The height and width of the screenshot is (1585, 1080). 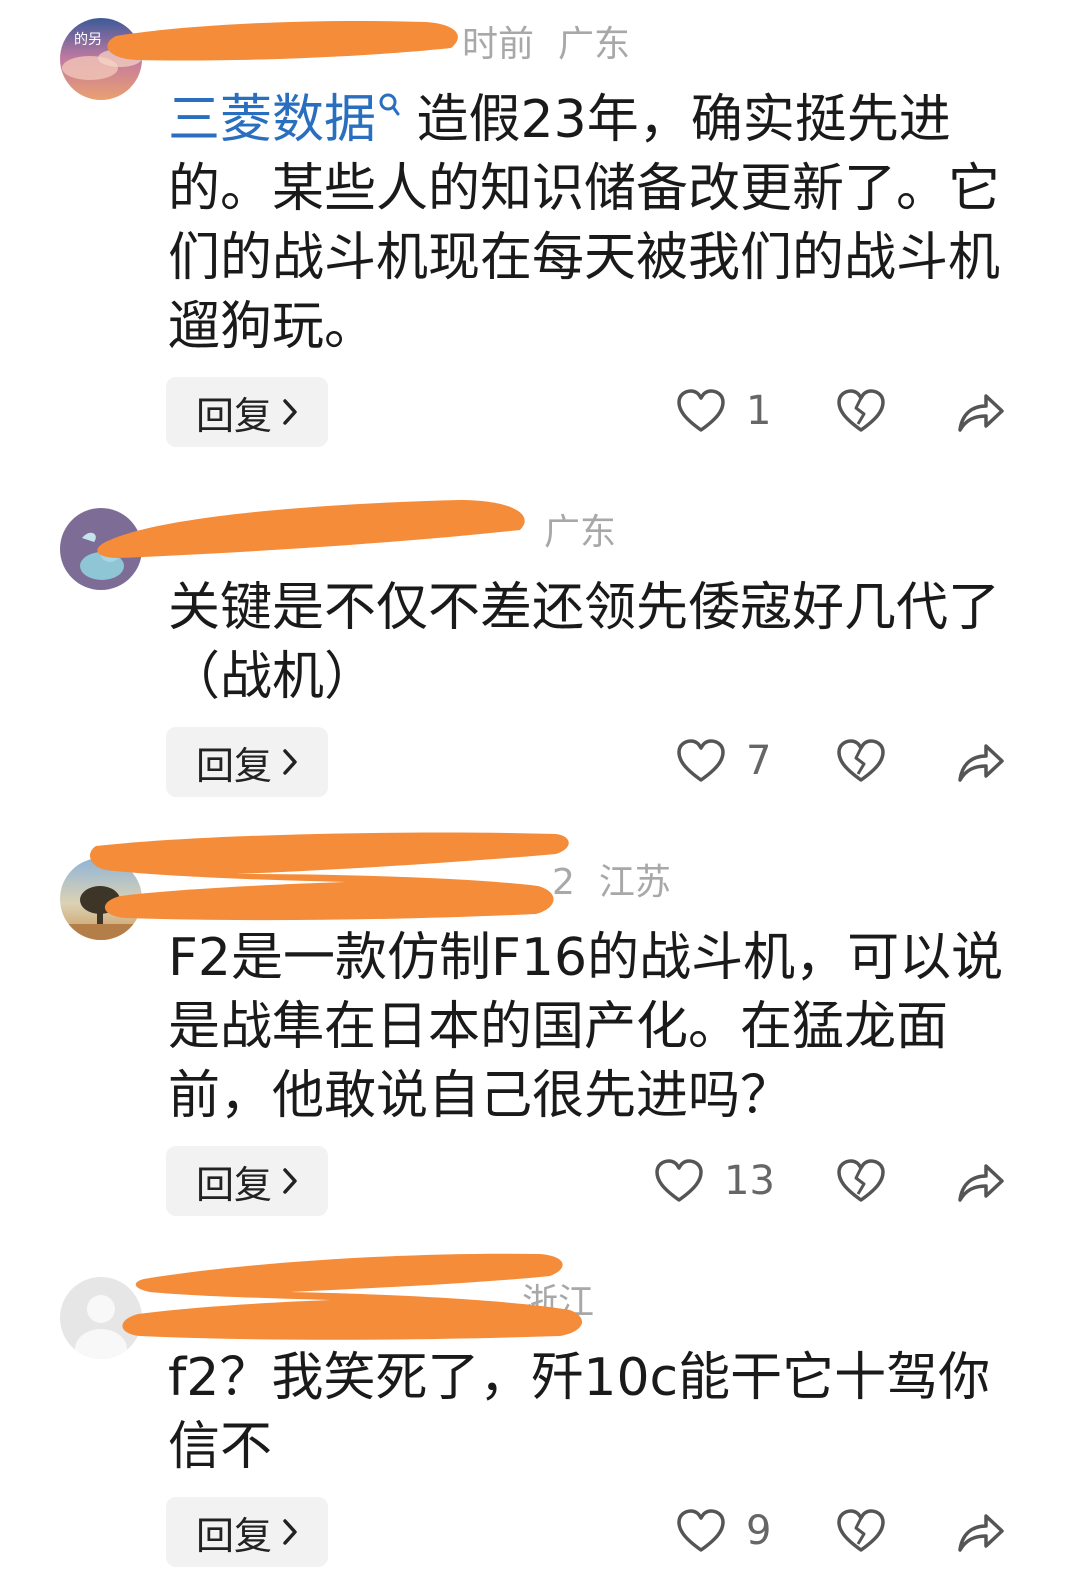 What do you see at coordinates (404, 533) in the screenshot?
I see `comment-meta: 广东` at bounding box center [404, 533].